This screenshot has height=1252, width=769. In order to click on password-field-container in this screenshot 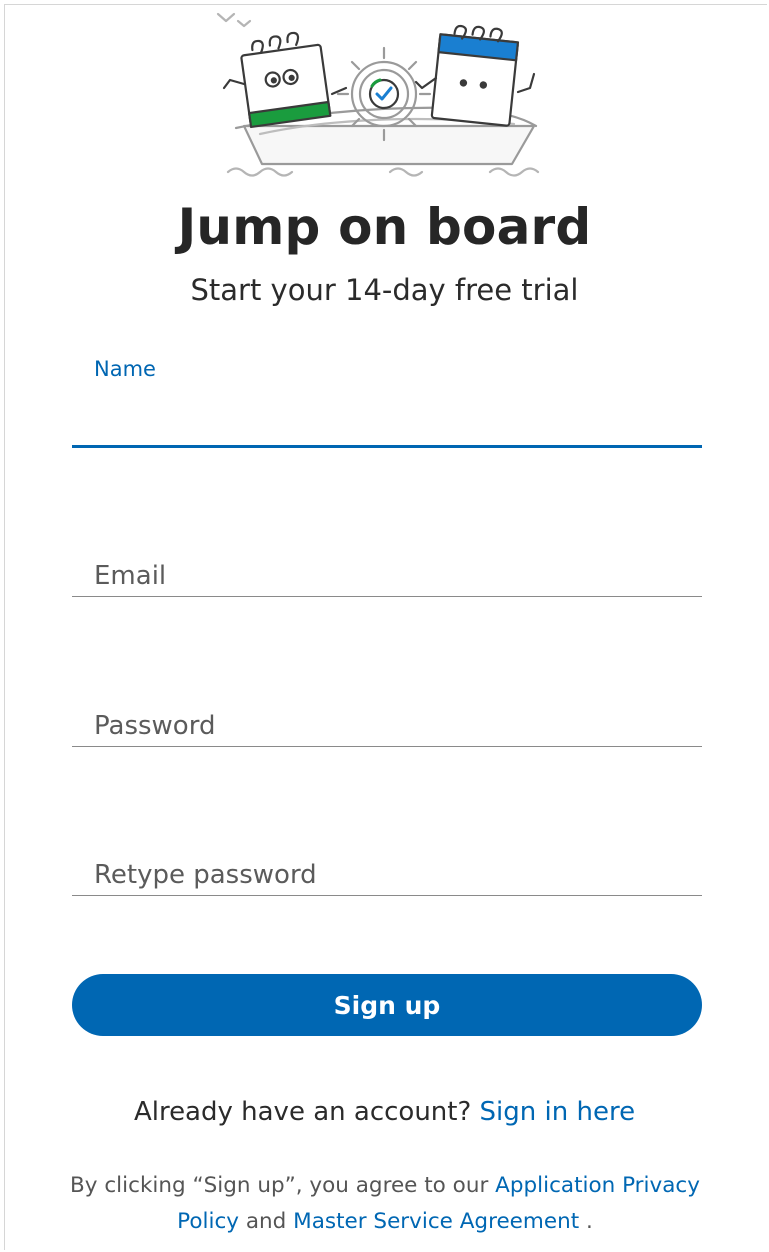, I will do `click(387, 726)`.